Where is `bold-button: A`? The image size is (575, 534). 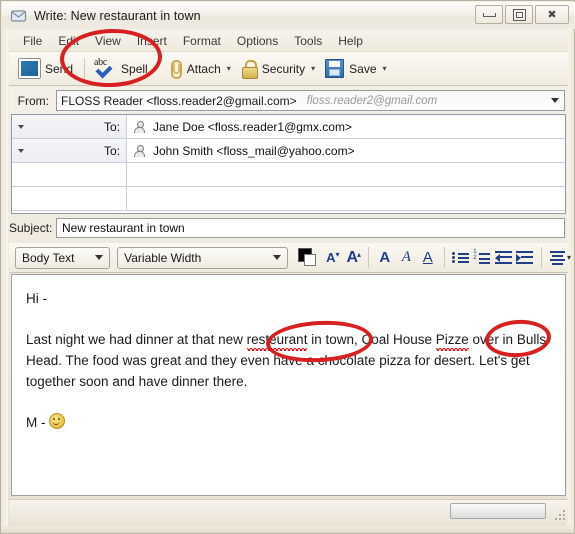
bold-button: A is located at coordinates (385, 258).